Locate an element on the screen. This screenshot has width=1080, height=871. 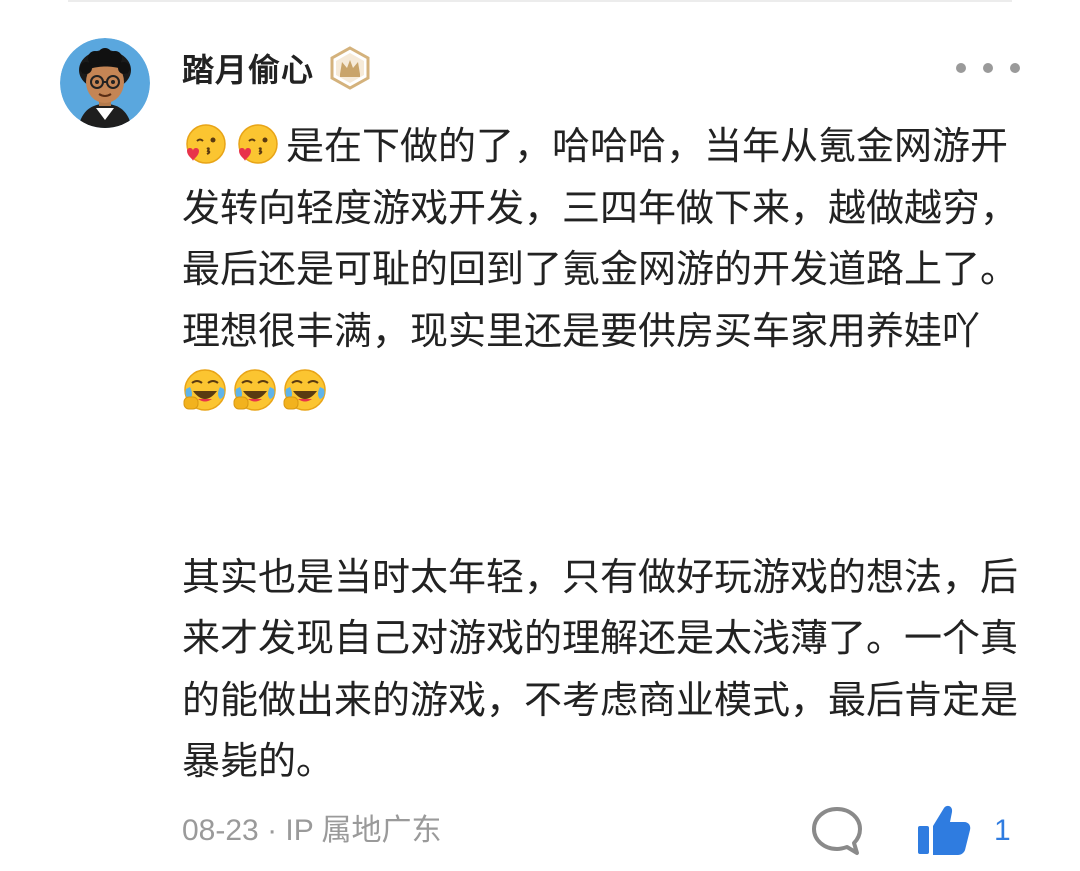
crown-badge-icon is located at coordinates (350, 68).